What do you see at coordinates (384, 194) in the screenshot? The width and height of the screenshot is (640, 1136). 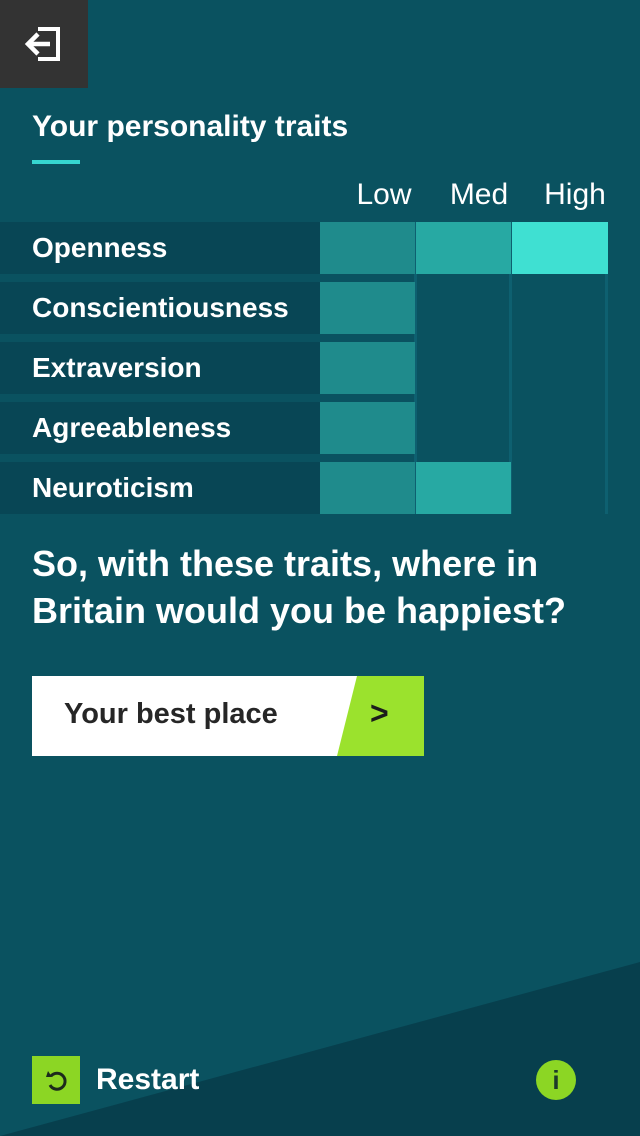 I see `level-label-low: Low` at bounding box center [384, 194].